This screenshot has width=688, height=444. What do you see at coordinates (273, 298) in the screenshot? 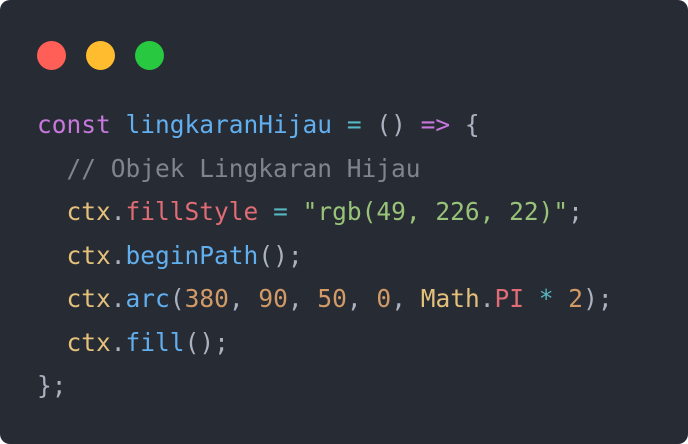
I see `code-token: 90` at bounding box center [273, 298].